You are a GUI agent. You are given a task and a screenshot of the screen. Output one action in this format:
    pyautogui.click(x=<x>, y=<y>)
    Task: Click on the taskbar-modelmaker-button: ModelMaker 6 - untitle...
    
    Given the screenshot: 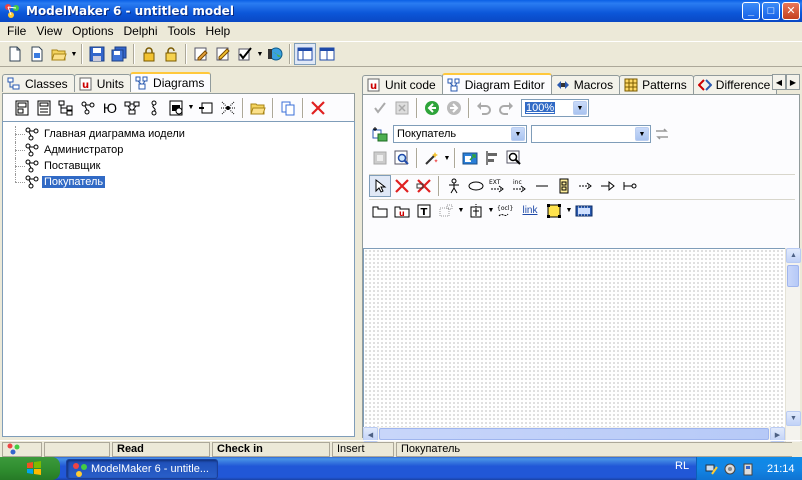 What is the action you would take?
    pyautogui.click(x=142, y=469)
    